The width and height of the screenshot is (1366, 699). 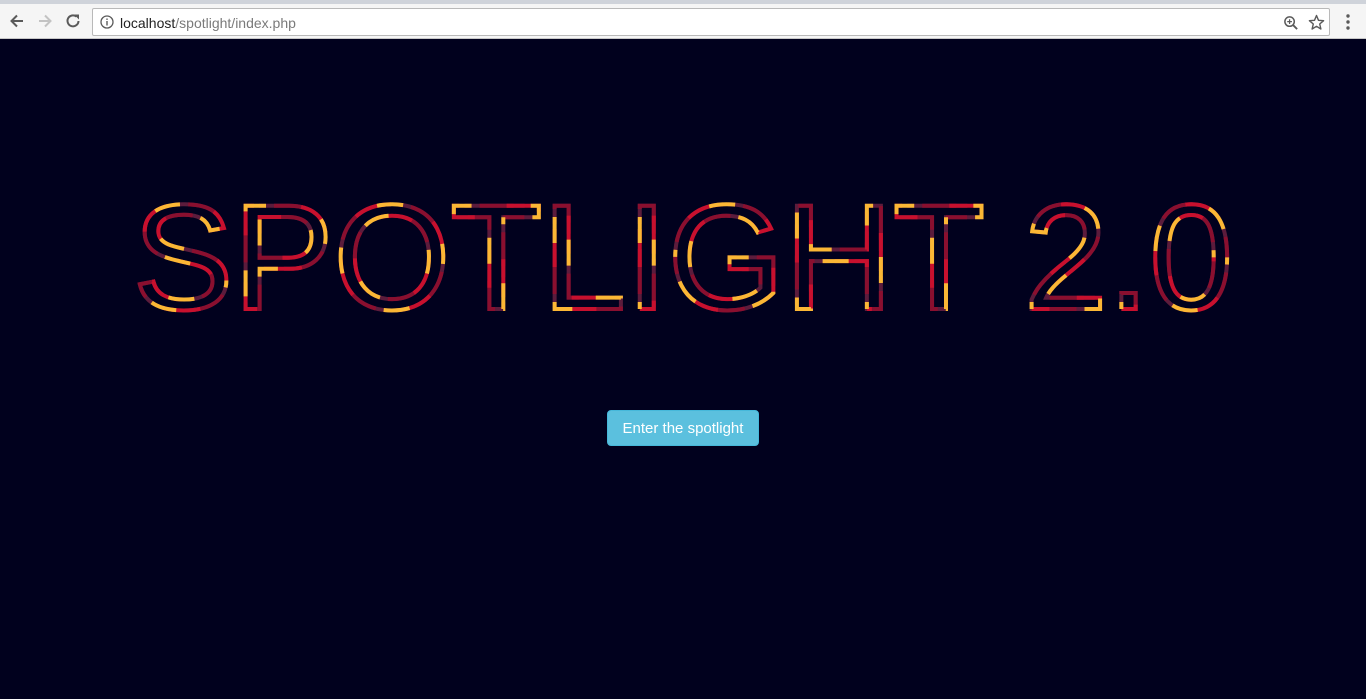 I want to click on star-icon, so click(x=1316, y=22).